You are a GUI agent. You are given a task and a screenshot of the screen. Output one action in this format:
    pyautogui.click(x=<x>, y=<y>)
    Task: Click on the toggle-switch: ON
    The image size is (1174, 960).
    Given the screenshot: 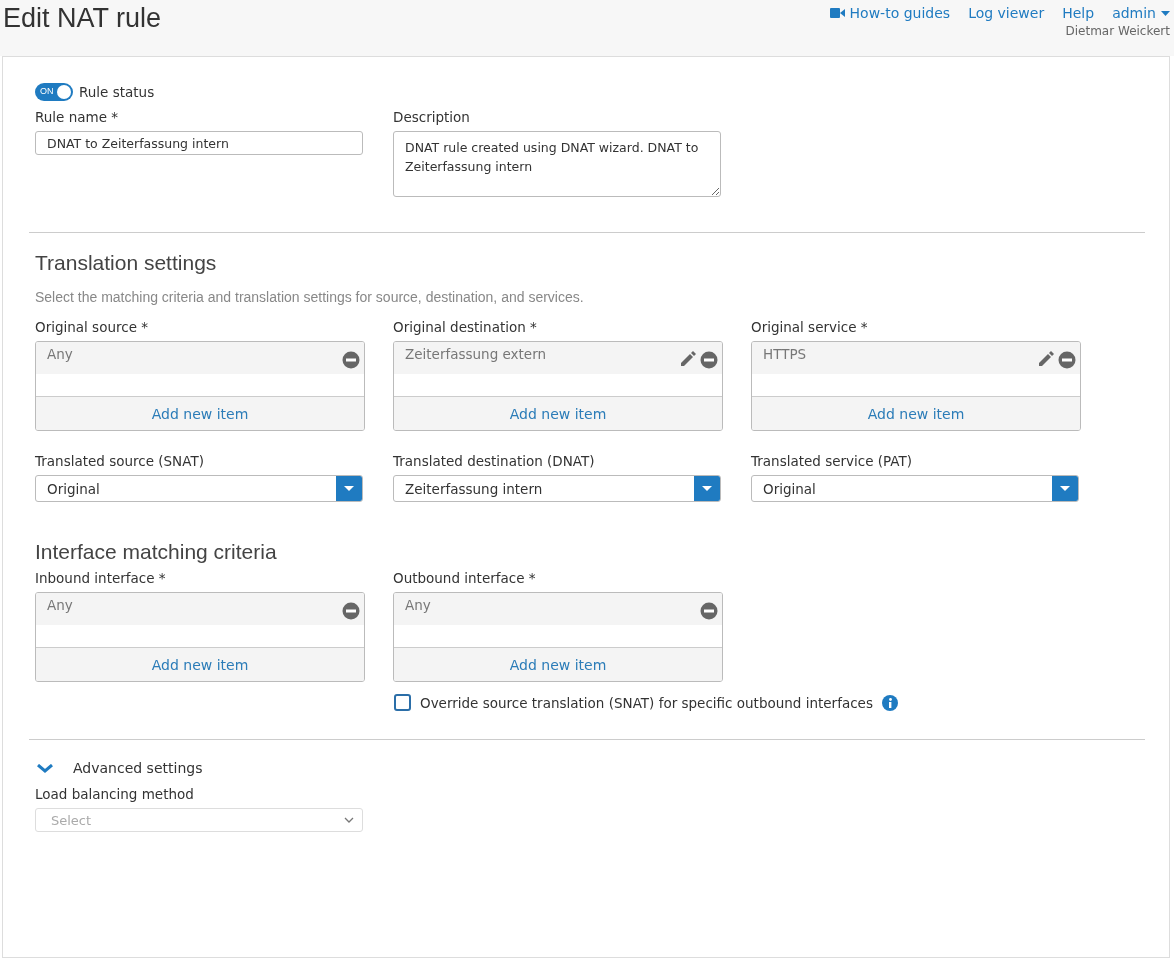 What is the action you would take?
    pyautogui.click(x=54, y=92)
    